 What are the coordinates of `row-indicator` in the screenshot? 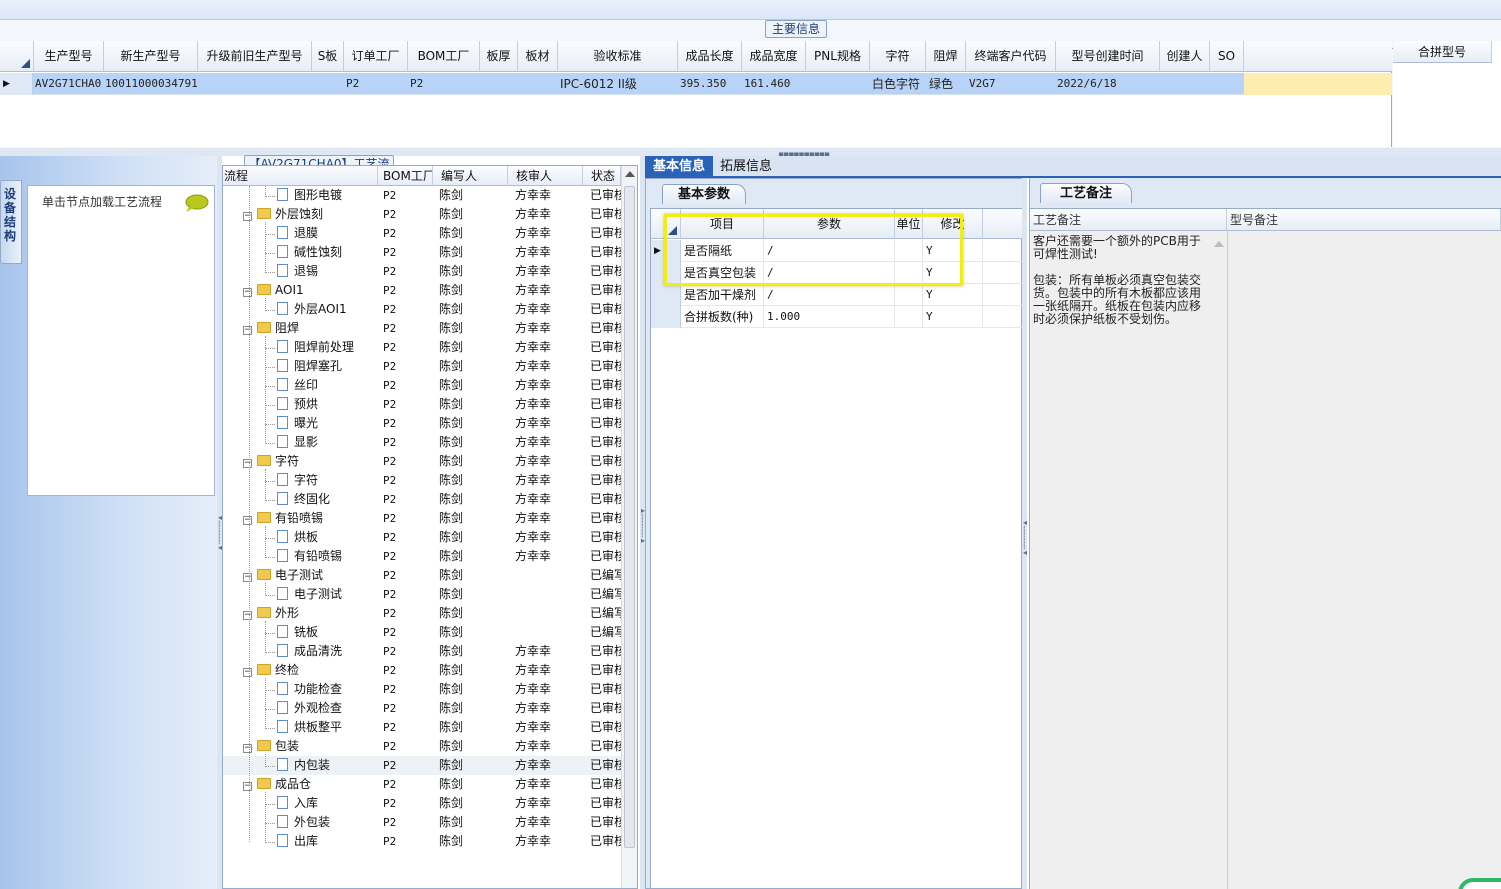 It's located at (666, 273).